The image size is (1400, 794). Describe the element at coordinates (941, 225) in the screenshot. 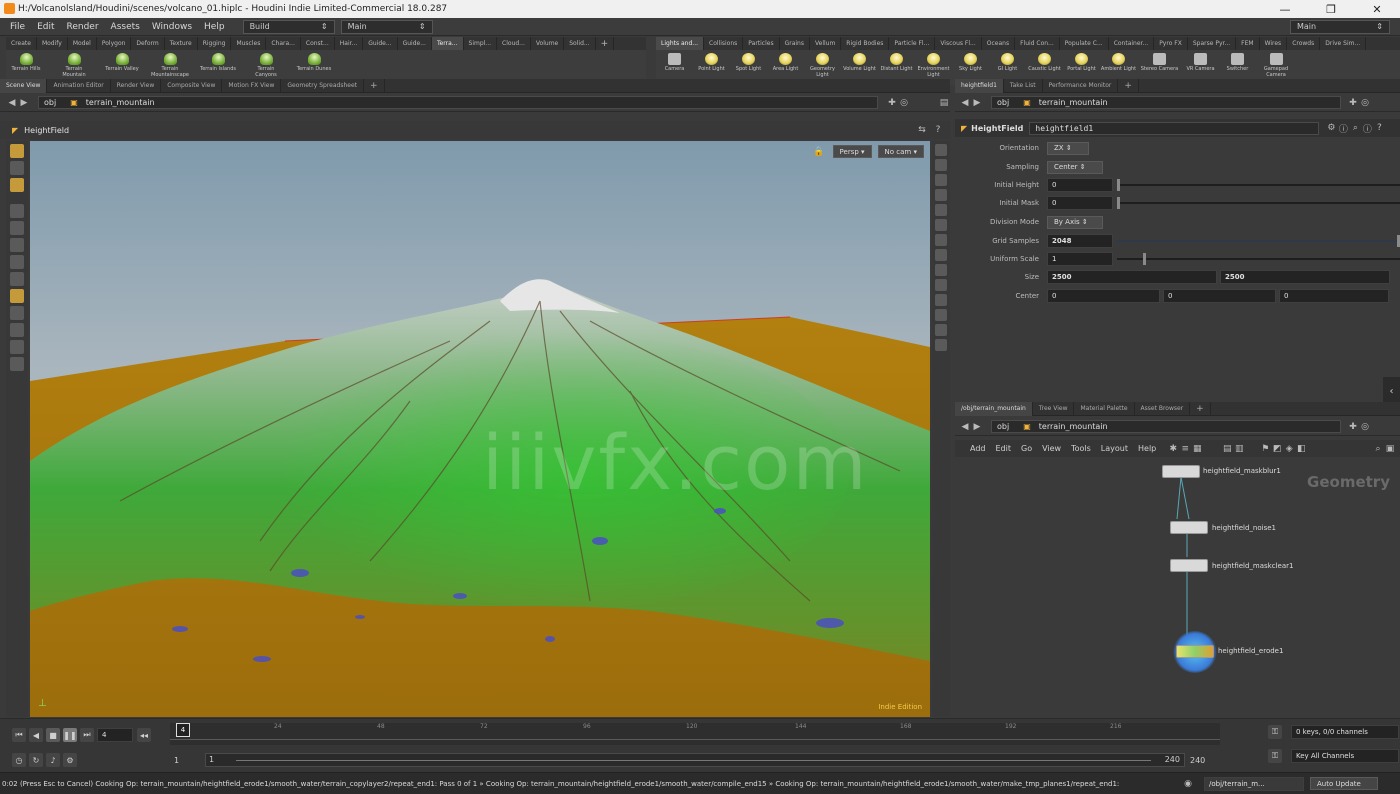

I see `guides-icon` at that location.